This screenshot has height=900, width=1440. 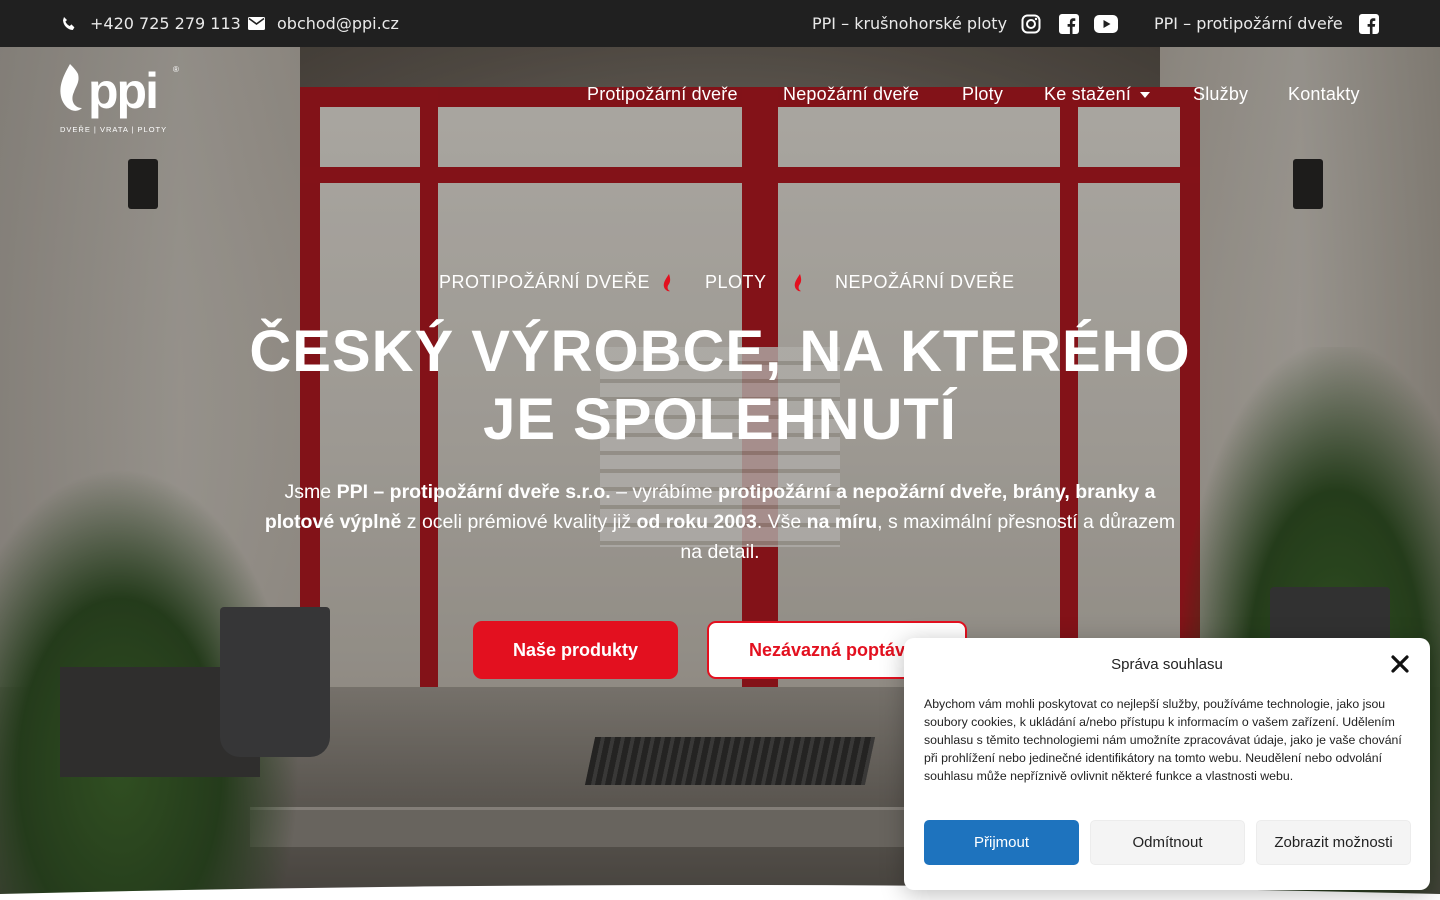 I want to click on email-address: obchod@ppi.cz, so click(x=338, y=23).